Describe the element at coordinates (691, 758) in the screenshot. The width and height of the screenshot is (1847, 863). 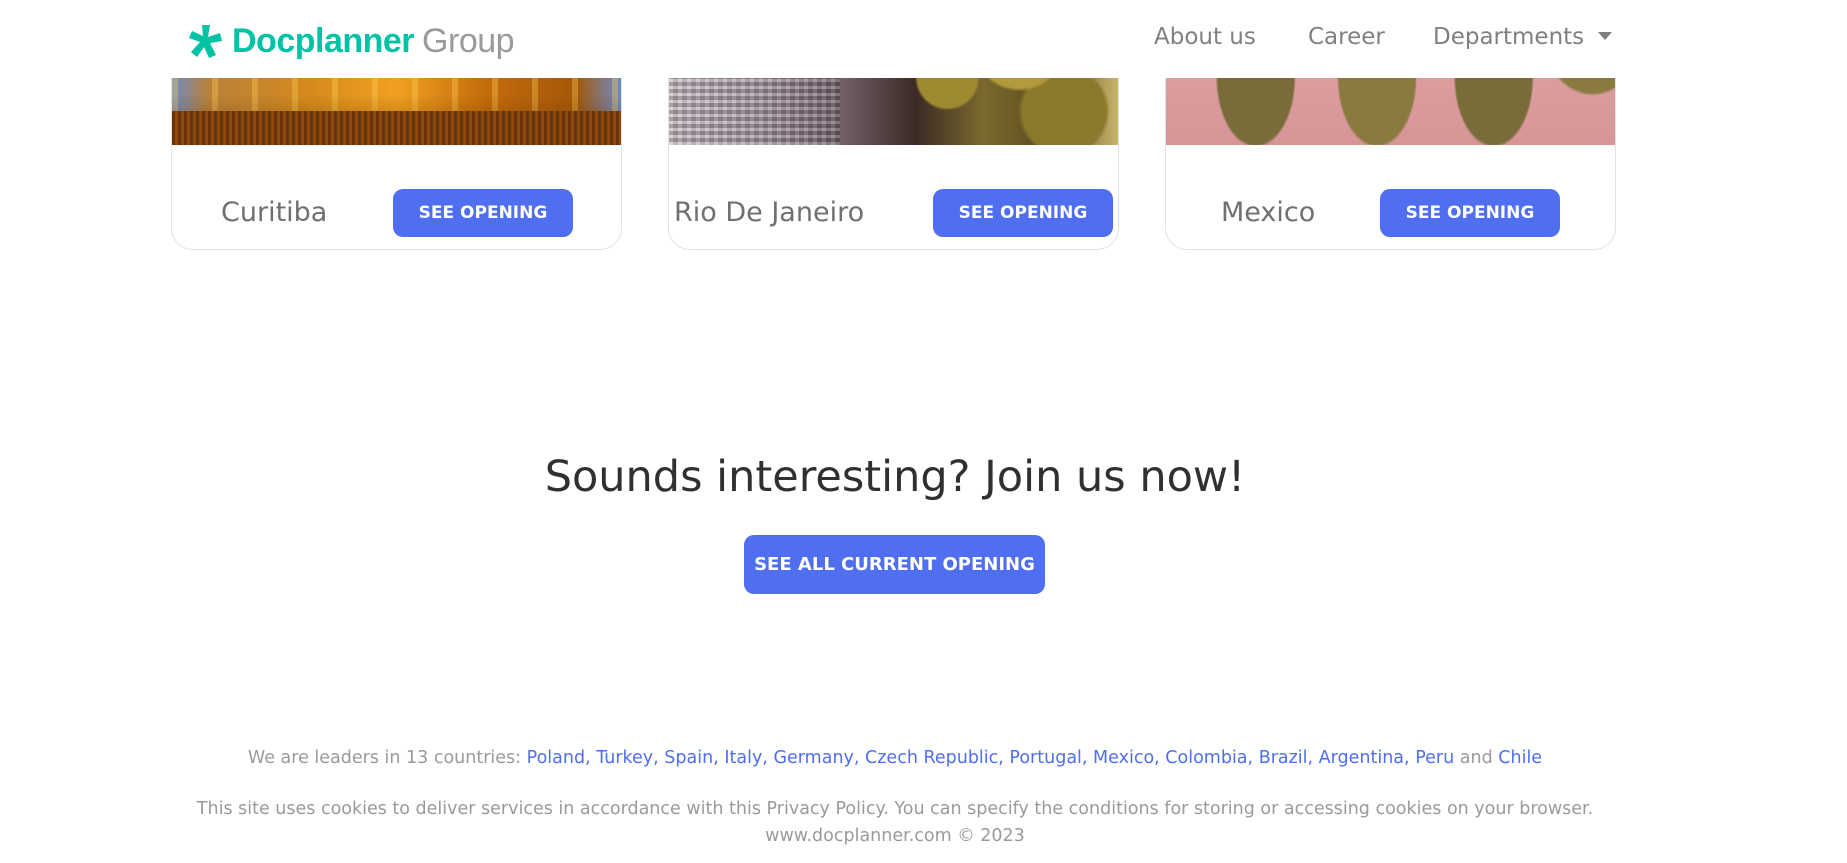
I see `country-link: Spain,` at that location.